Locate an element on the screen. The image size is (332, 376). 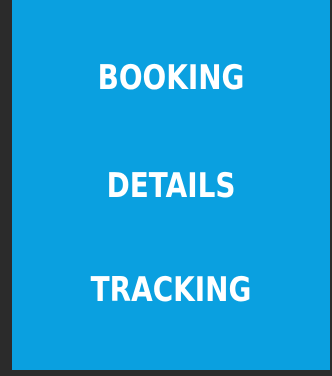
menu-item-booking: BOOKING is located at coordinates (171, 78).